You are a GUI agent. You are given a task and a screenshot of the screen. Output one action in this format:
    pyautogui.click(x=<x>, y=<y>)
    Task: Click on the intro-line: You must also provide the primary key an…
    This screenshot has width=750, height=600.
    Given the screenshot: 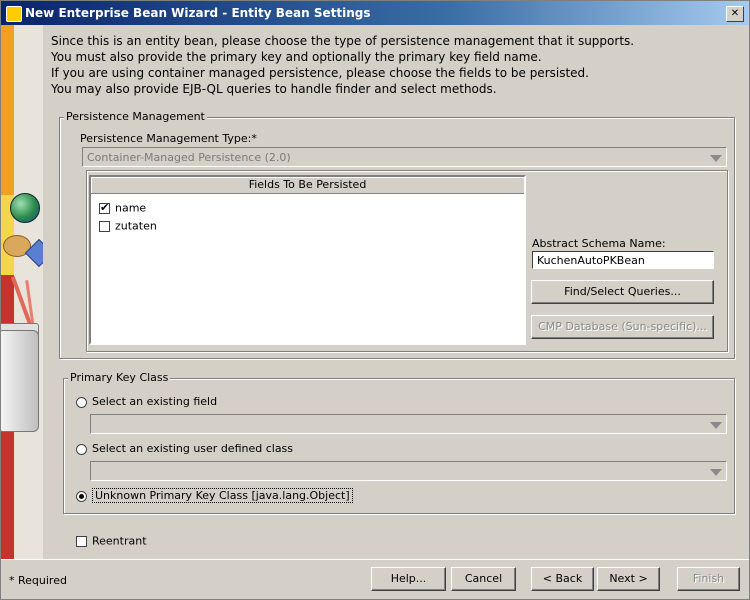 What is the action you would take?
    pyautogui.click(x=296, y=57)
    